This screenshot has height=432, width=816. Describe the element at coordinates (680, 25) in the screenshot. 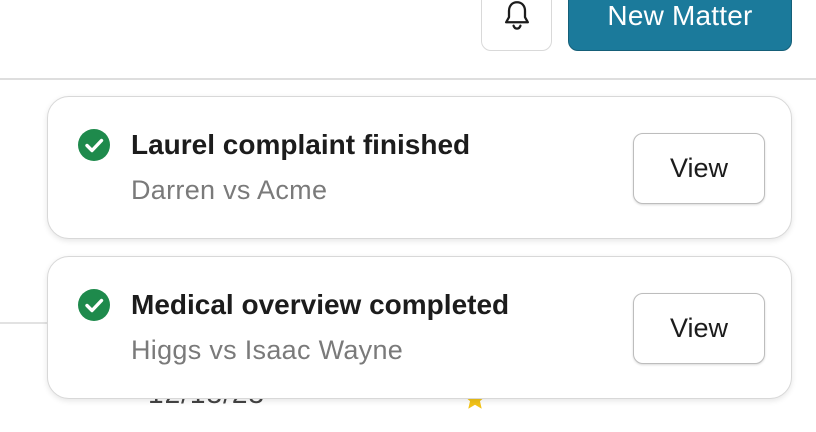

I see `new-matter-button: New Matter` at that location.